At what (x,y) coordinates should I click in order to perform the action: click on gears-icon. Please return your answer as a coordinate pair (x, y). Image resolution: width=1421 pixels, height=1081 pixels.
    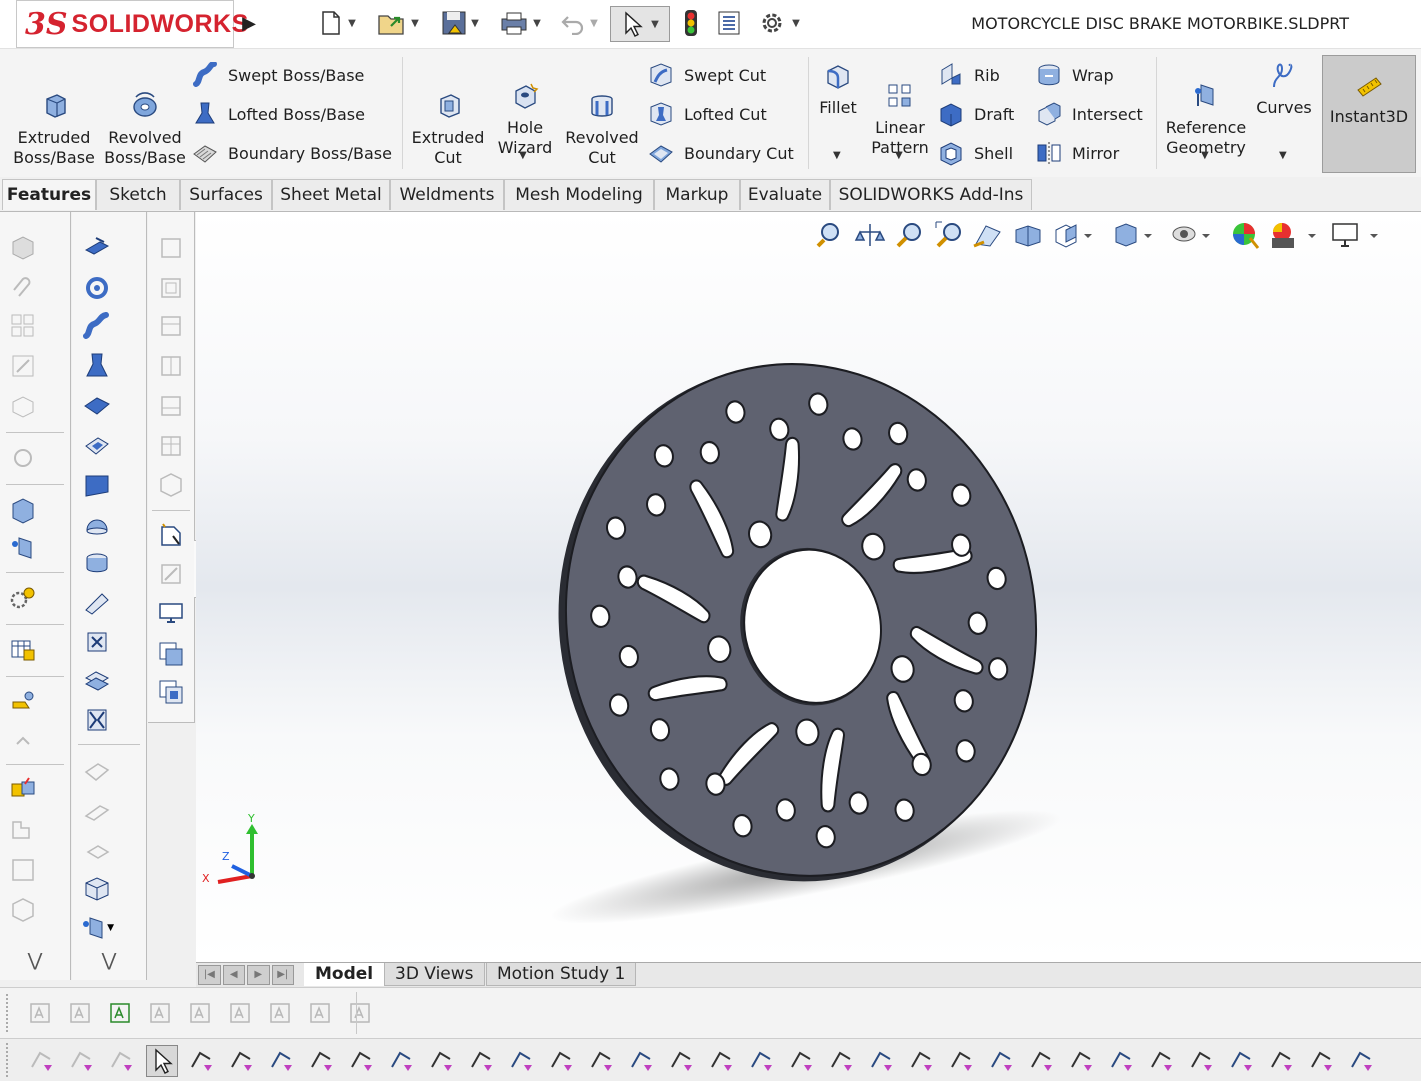
    Looking at the image, I should click on (23, 598).